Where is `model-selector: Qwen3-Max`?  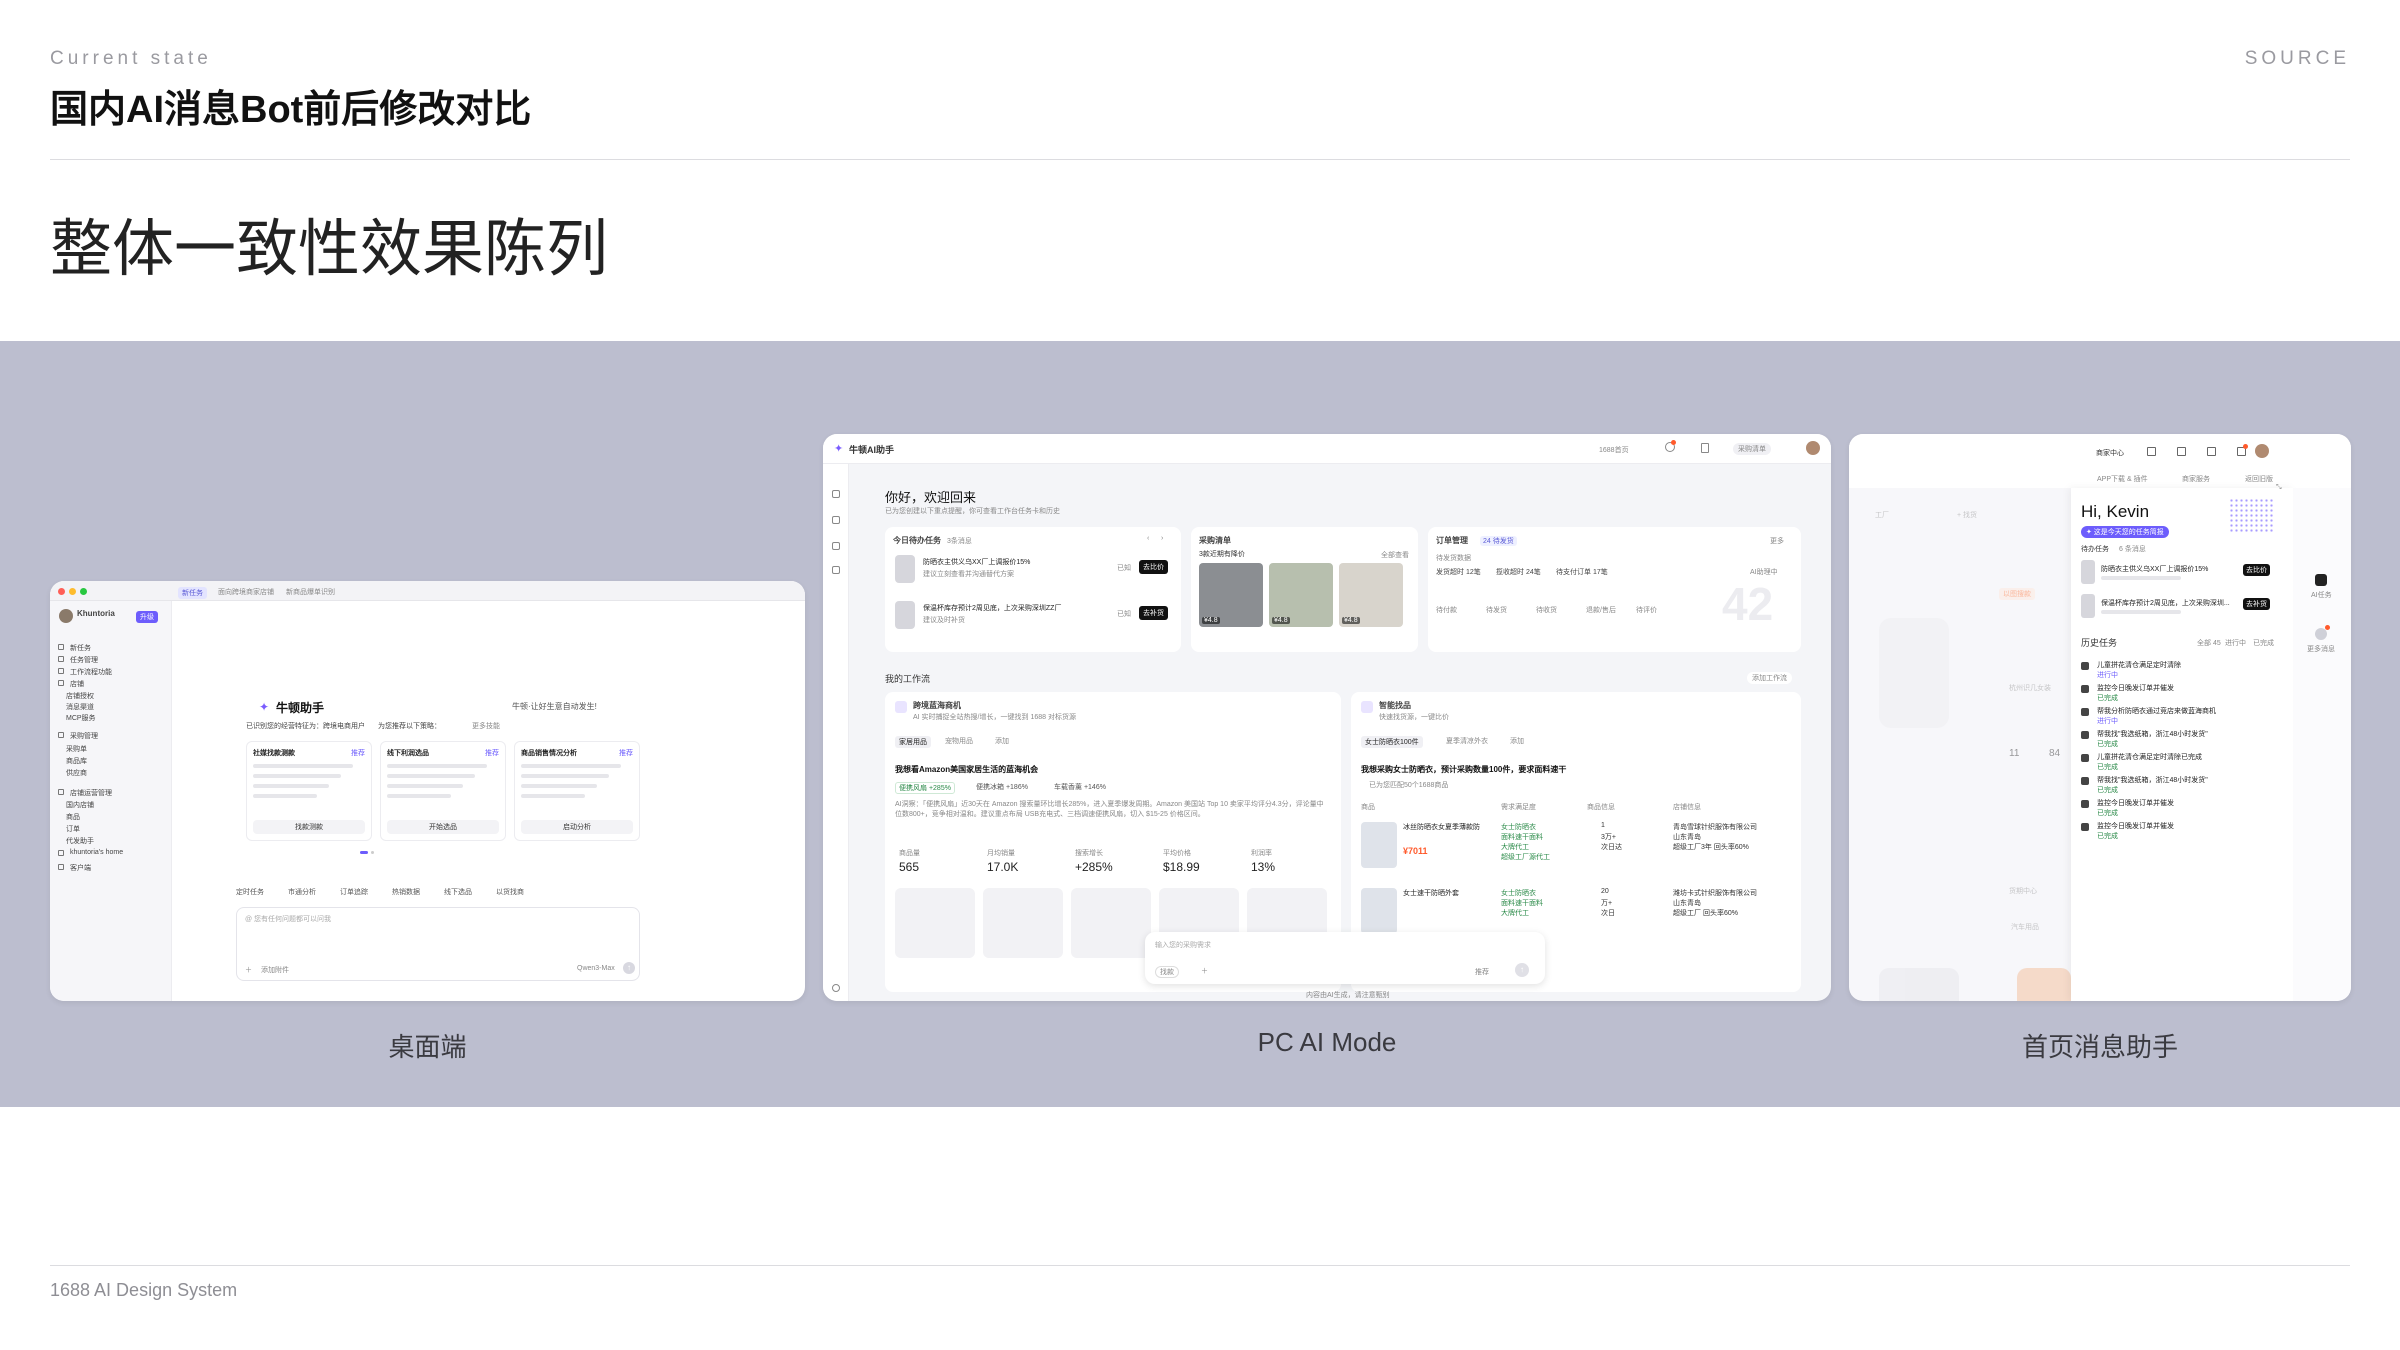
model-selector: Qwen3-Max is located at coordinates (596, 968).